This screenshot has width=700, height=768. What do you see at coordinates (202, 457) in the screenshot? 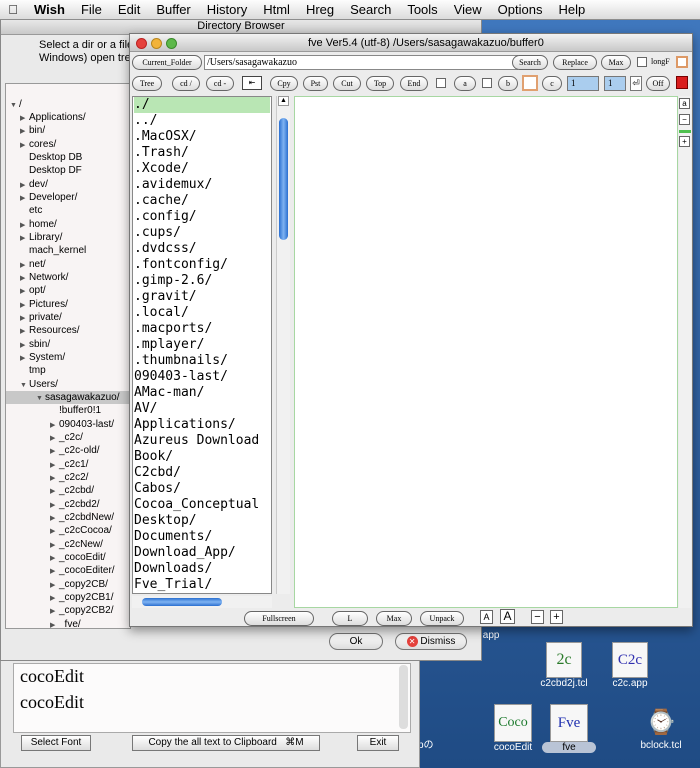
I see `file-list-item: Book/` at bounding box center [202, 457].